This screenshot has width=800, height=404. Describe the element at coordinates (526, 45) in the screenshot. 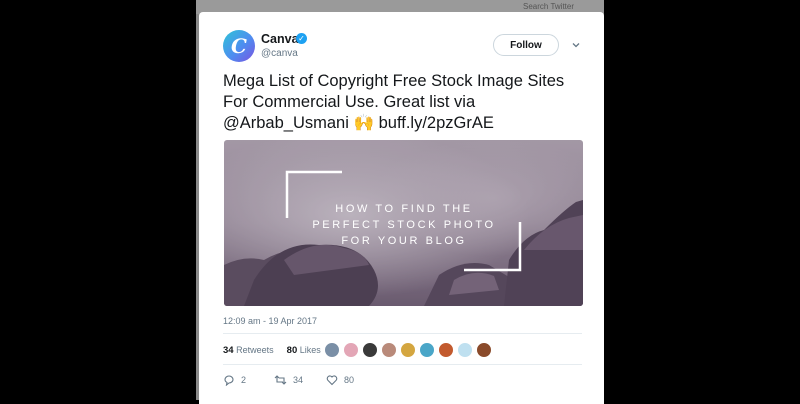

I see `follow-button: Follow` at that location.